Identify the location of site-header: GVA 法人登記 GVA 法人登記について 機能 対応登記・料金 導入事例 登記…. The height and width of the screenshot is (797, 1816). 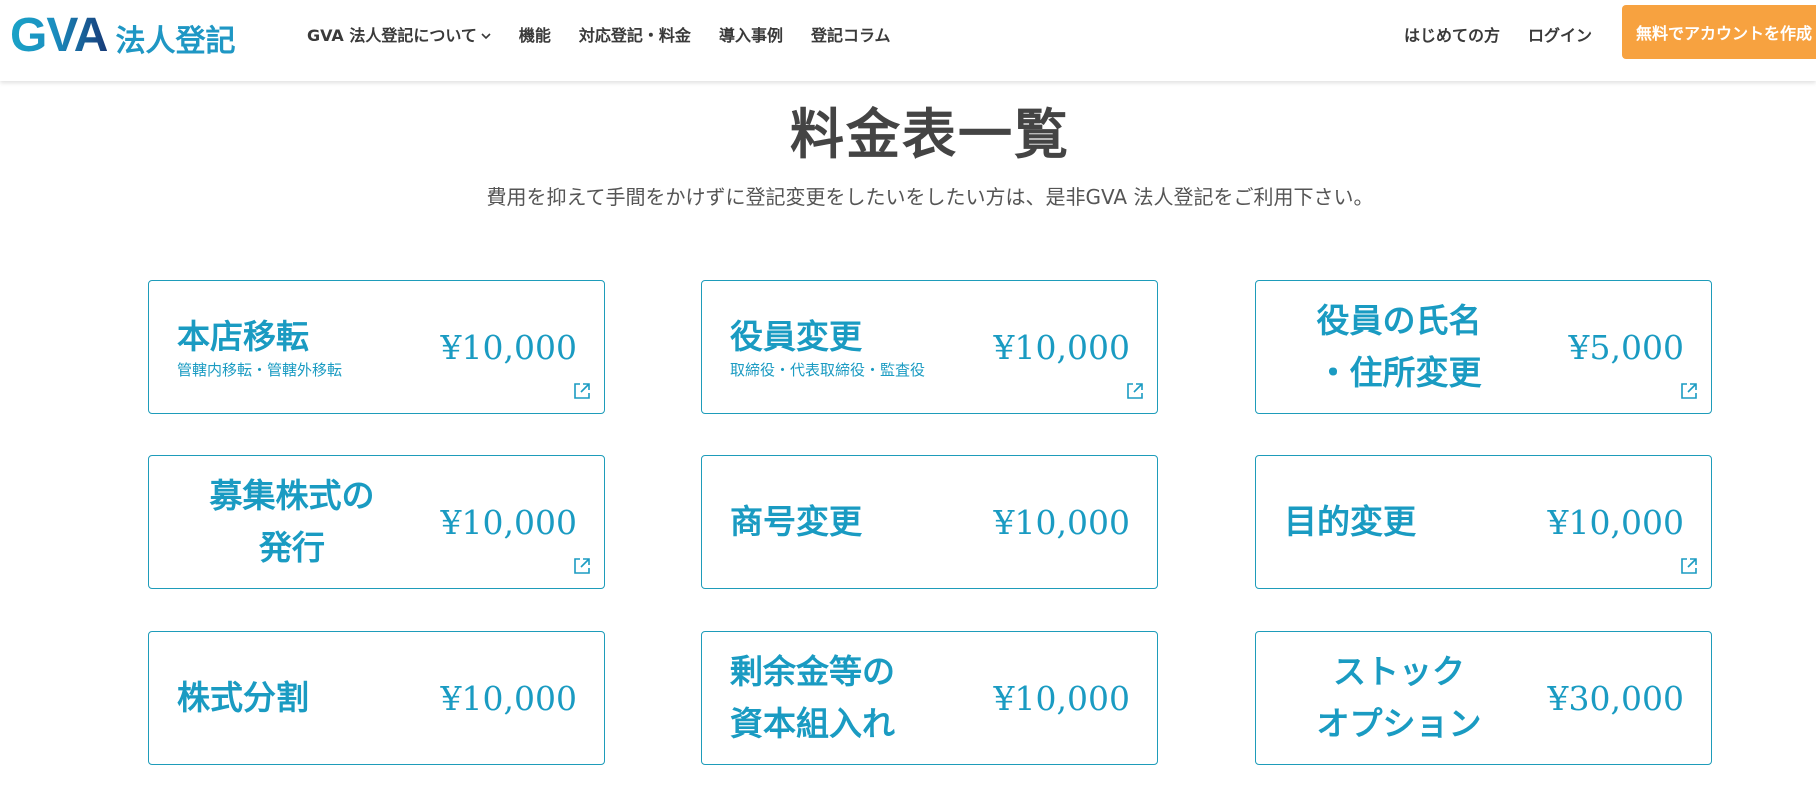
(908, 40).